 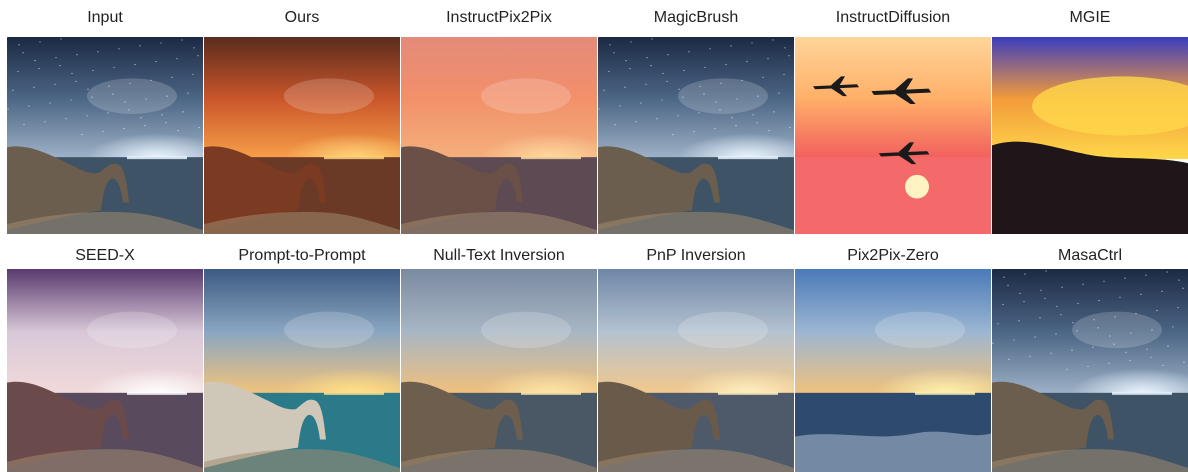 What do you see at coordinates (1090, 17) in the screenshot?
I see `method-label: MGIE` at bounding box center [1090, 17].